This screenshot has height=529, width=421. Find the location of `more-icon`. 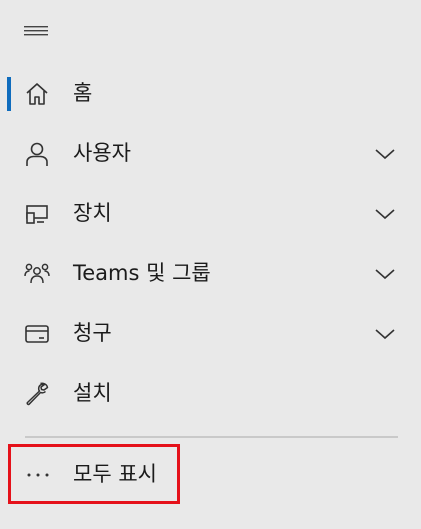

more-icon is located at coordinates (38, 475).